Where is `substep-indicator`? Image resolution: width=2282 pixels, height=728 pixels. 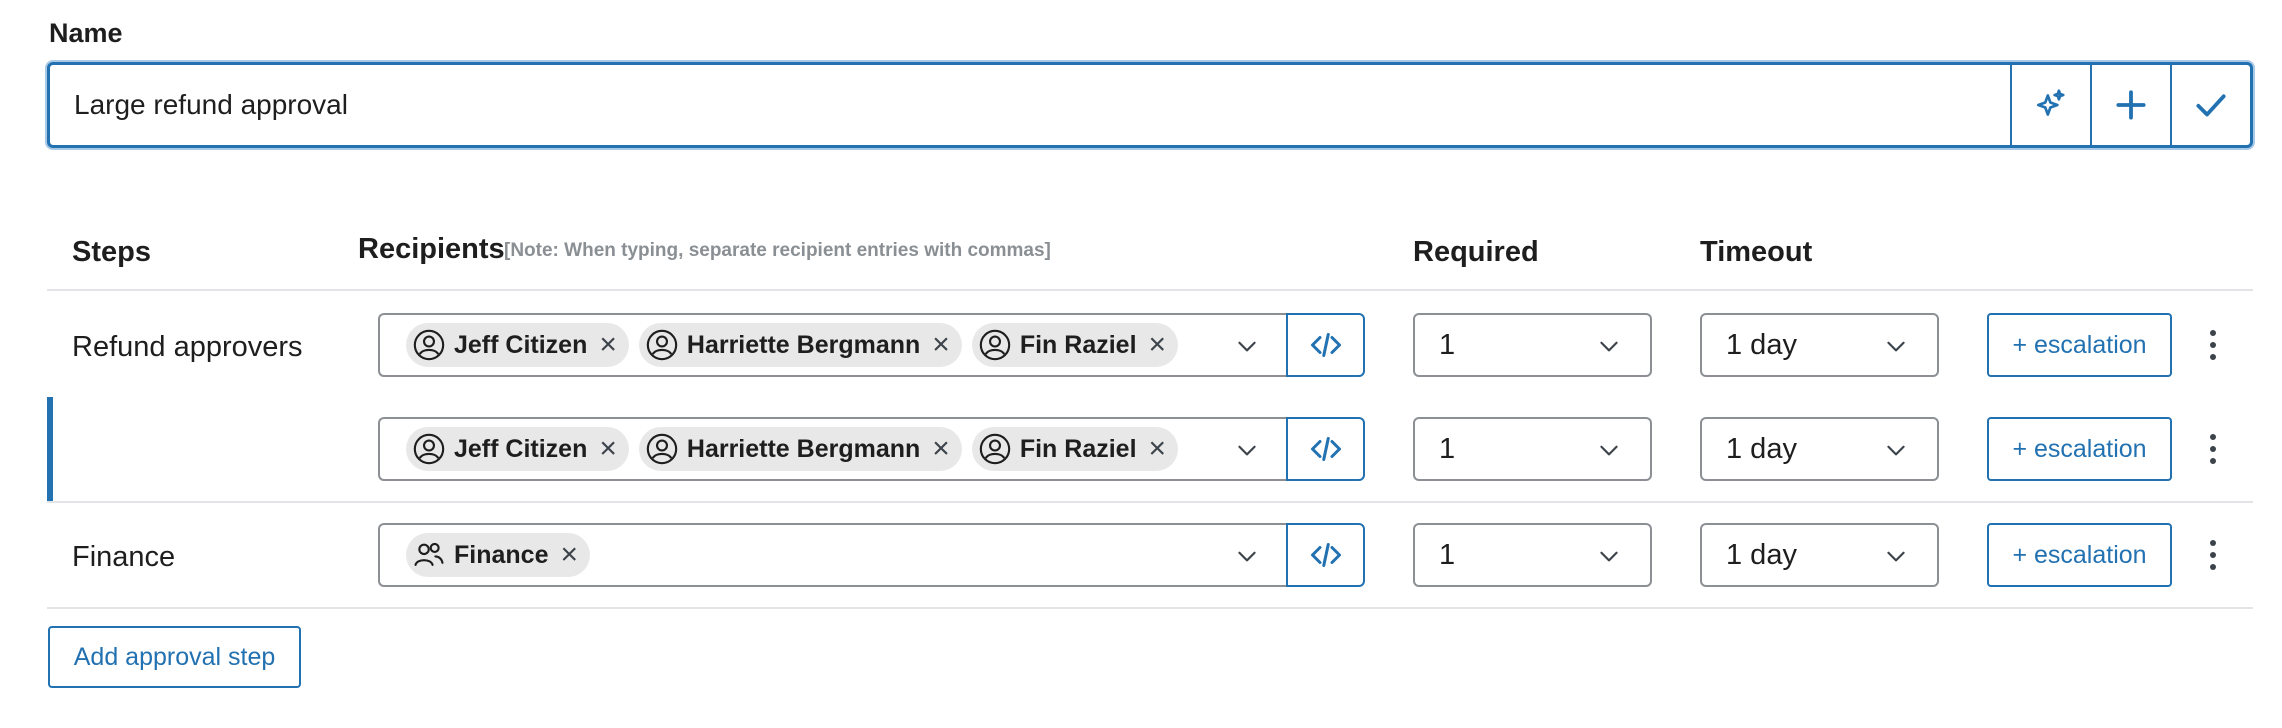
substep-indicator is located at coordinates (50, 449).